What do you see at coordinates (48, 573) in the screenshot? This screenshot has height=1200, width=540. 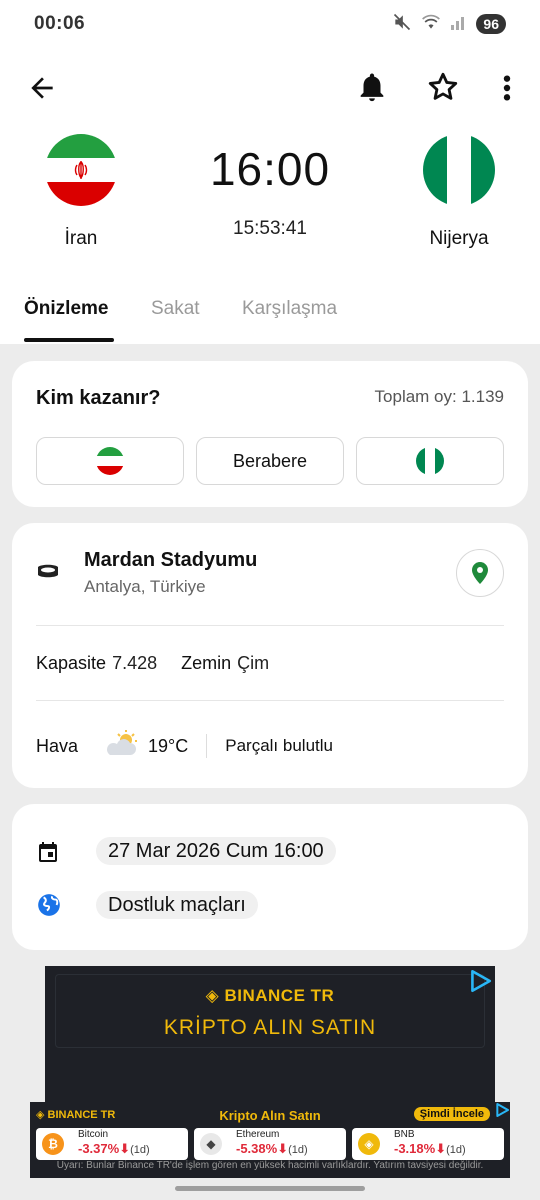 I see `stadium-icon` at bounding box center [48, 573].